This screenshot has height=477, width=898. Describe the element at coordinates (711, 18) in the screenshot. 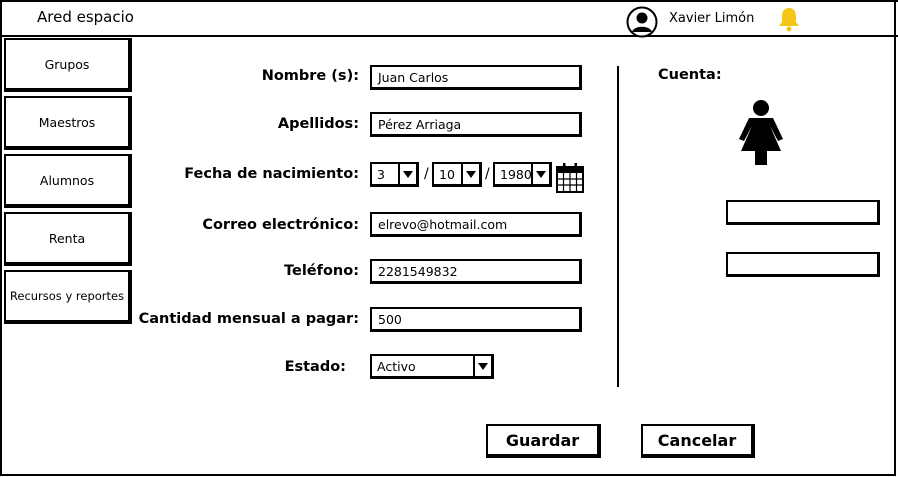

I see `user-name: Xavier Limón` at that location.